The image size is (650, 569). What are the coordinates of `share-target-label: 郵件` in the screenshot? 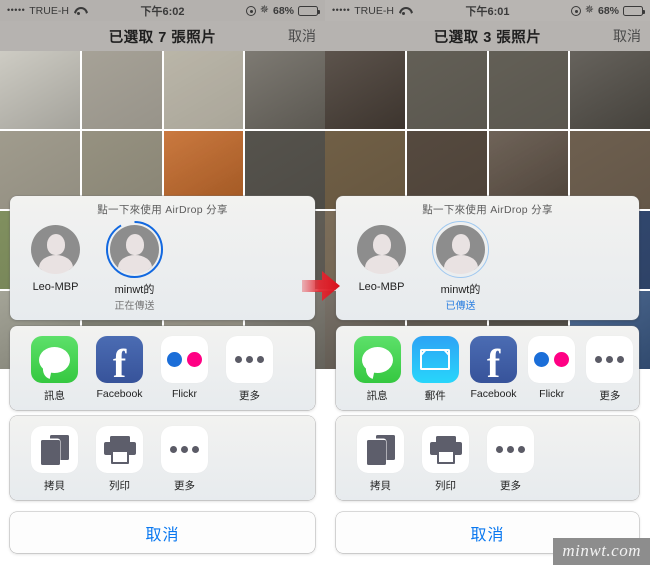 It's located at (435, 396).